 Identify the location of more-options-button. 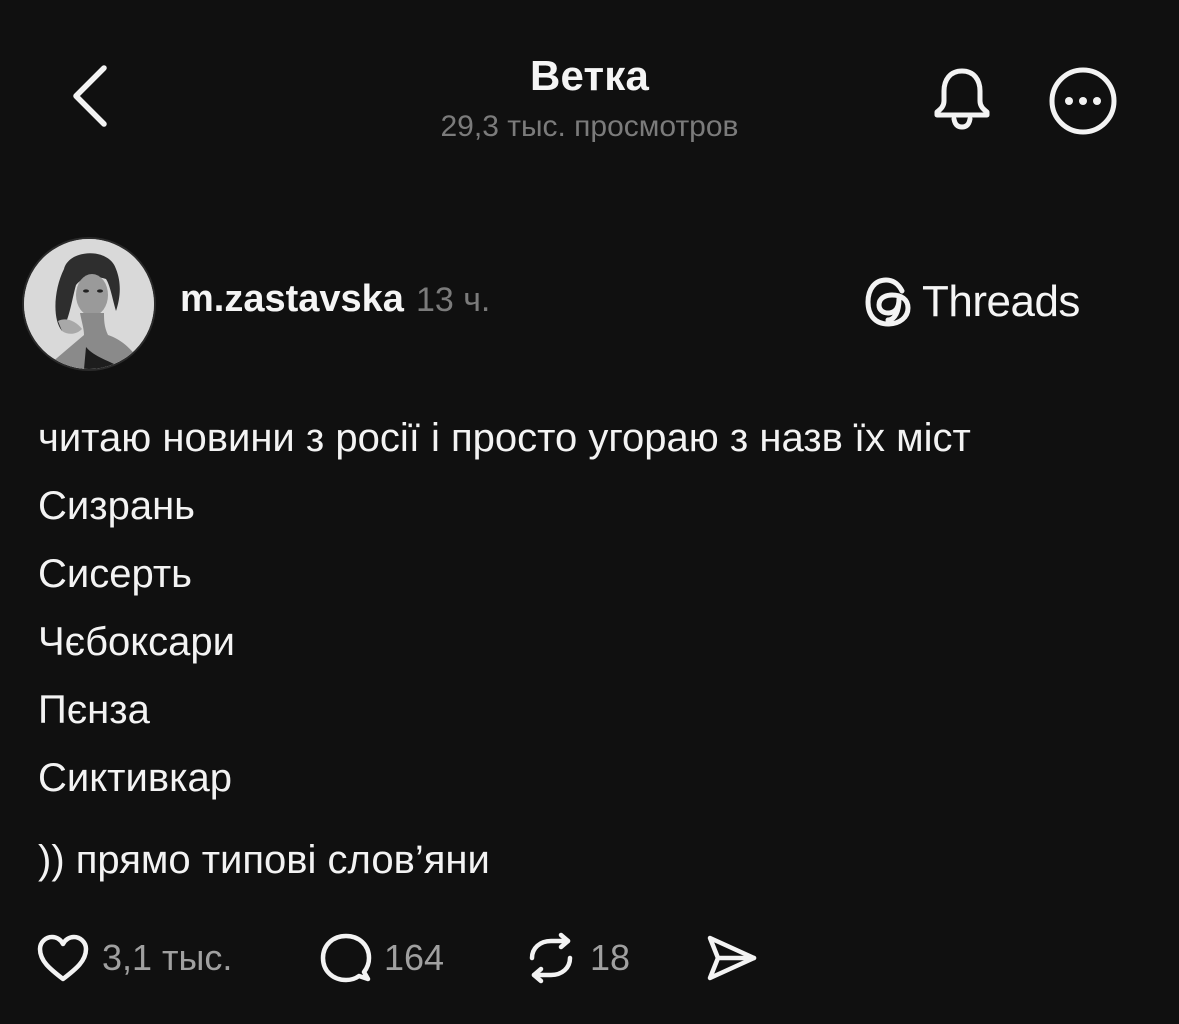
(1083, 101).